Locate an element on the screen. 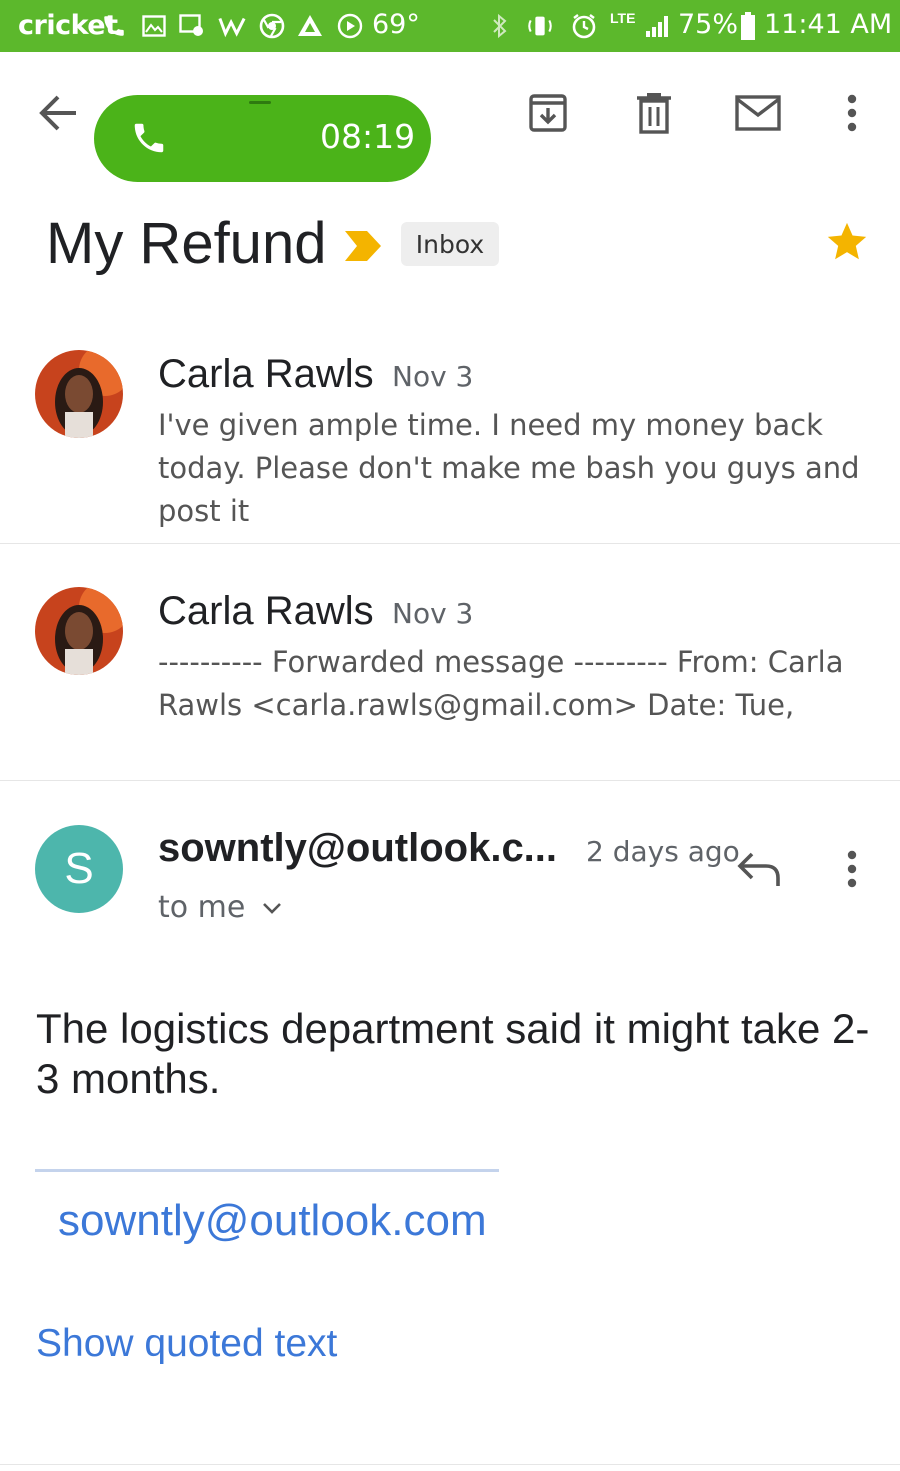  call-timer: 08:19 is located at coordinates (368, 136).